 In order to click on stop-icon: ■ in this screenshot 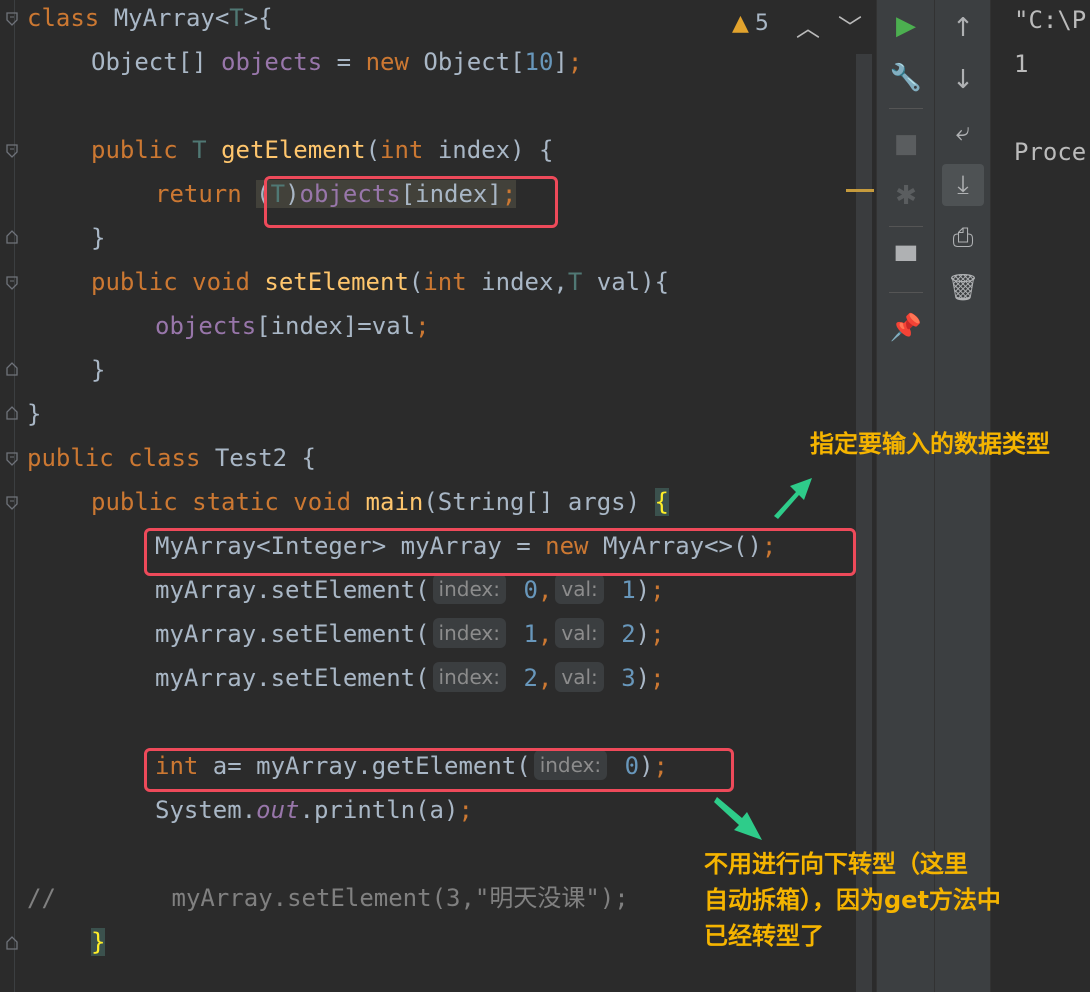, I will do `click(906, 144)`.